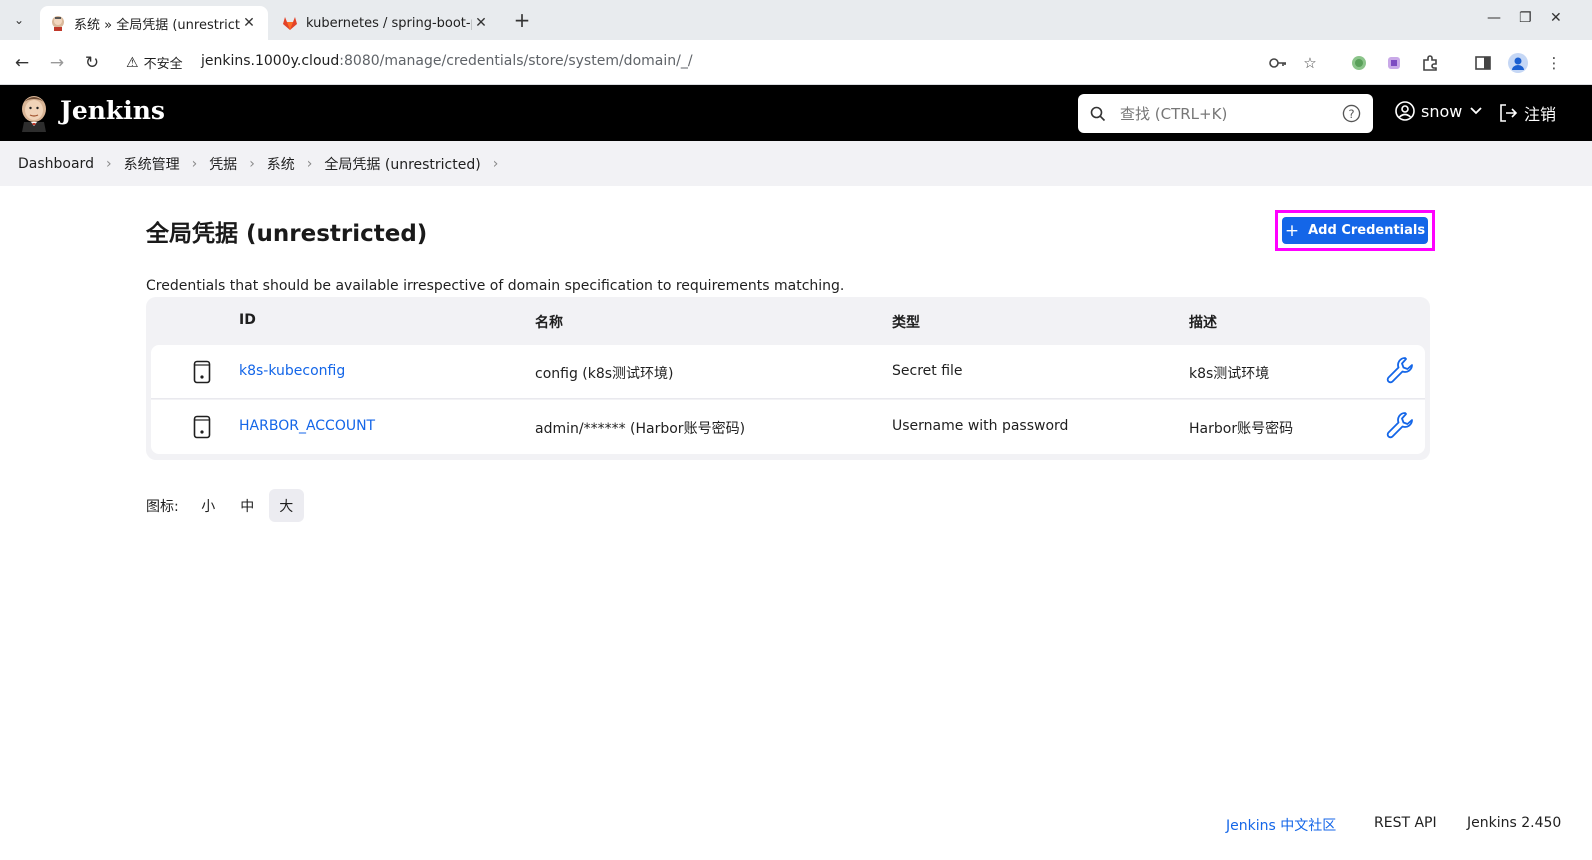 The image size is (1592, 860). What do you see at coordinates (22, 63) in the screenshot?
I see `back-icon: ←` at bounding box center [22, 63].